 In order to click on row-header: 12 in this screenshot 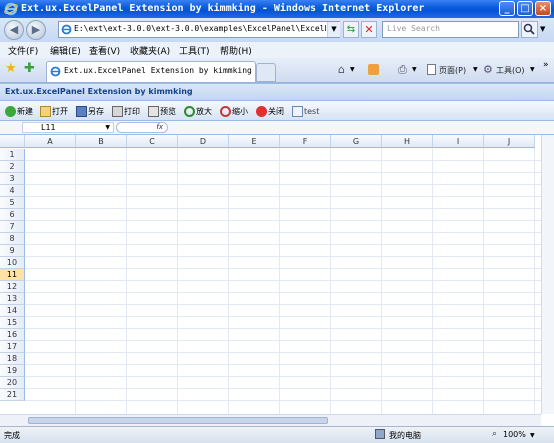, I will do `click(12, 287)`.